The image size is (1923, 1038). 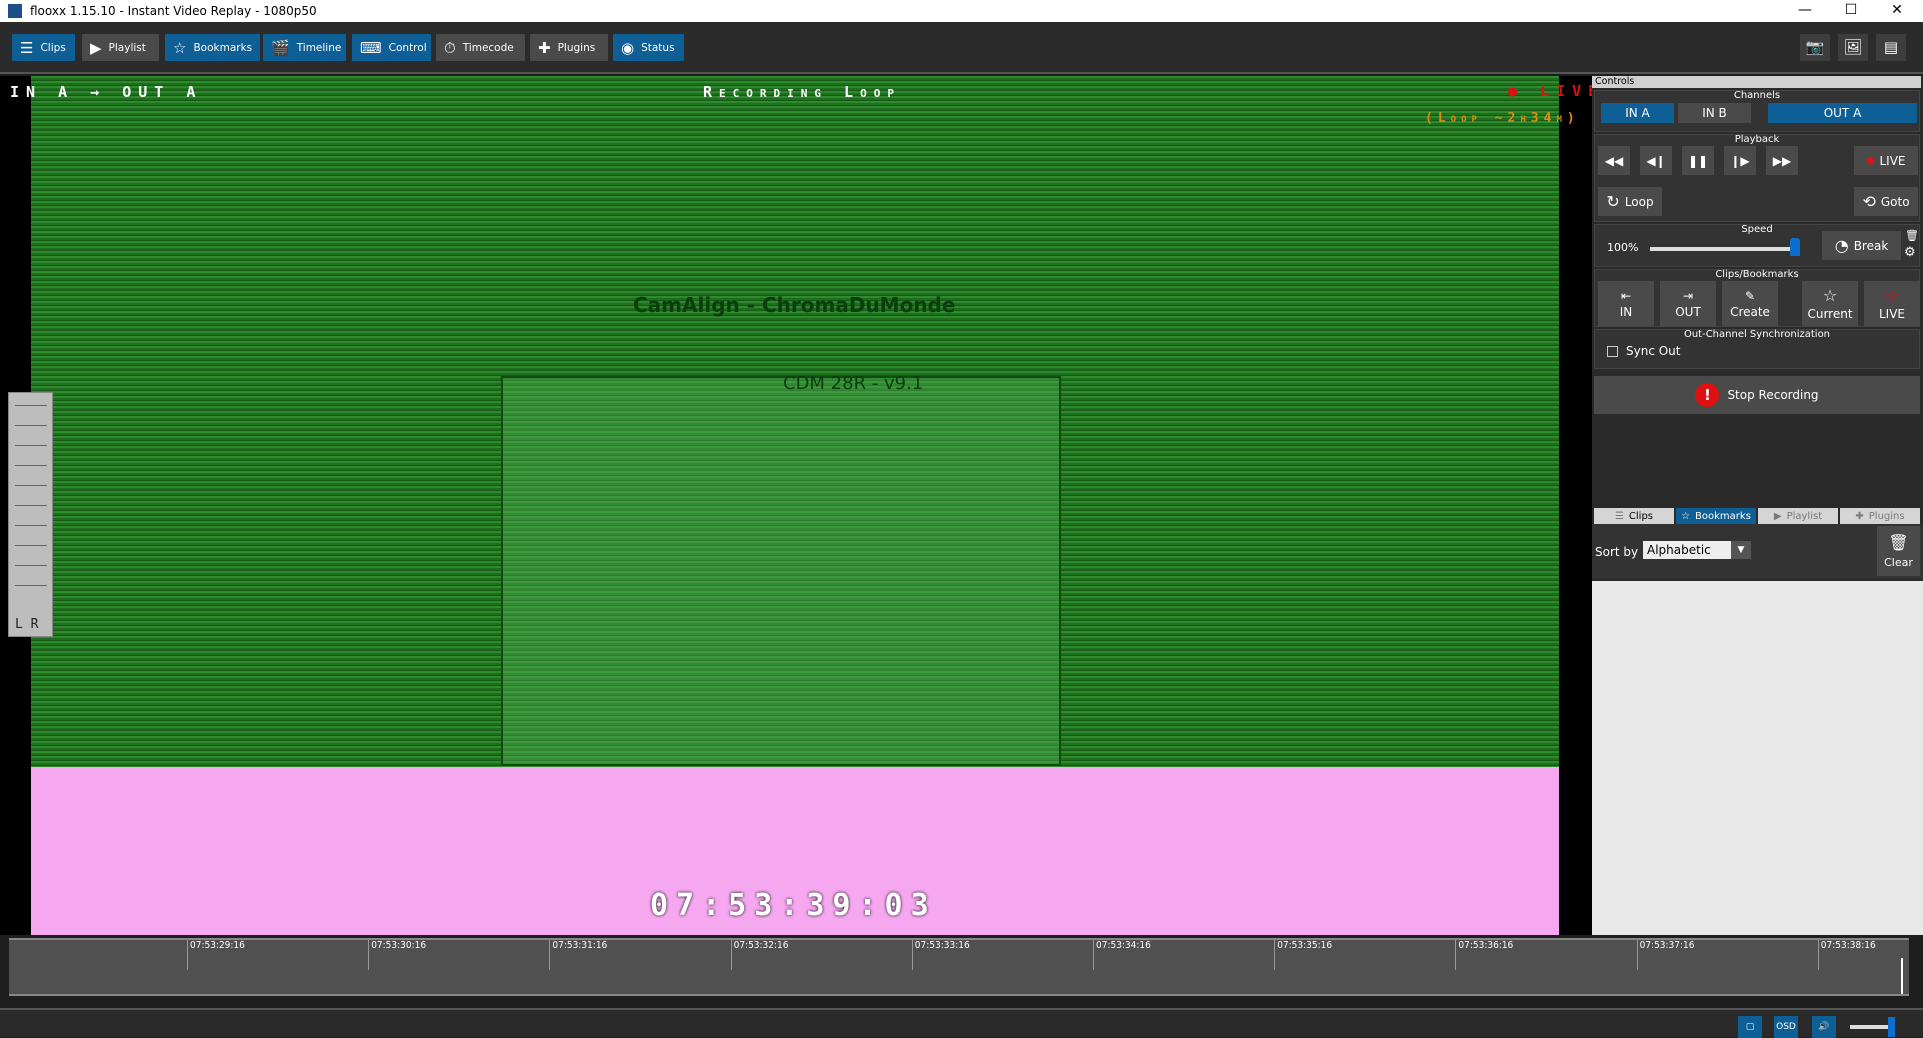 I want to click on label: Plugins, so click(x=576, y=47).